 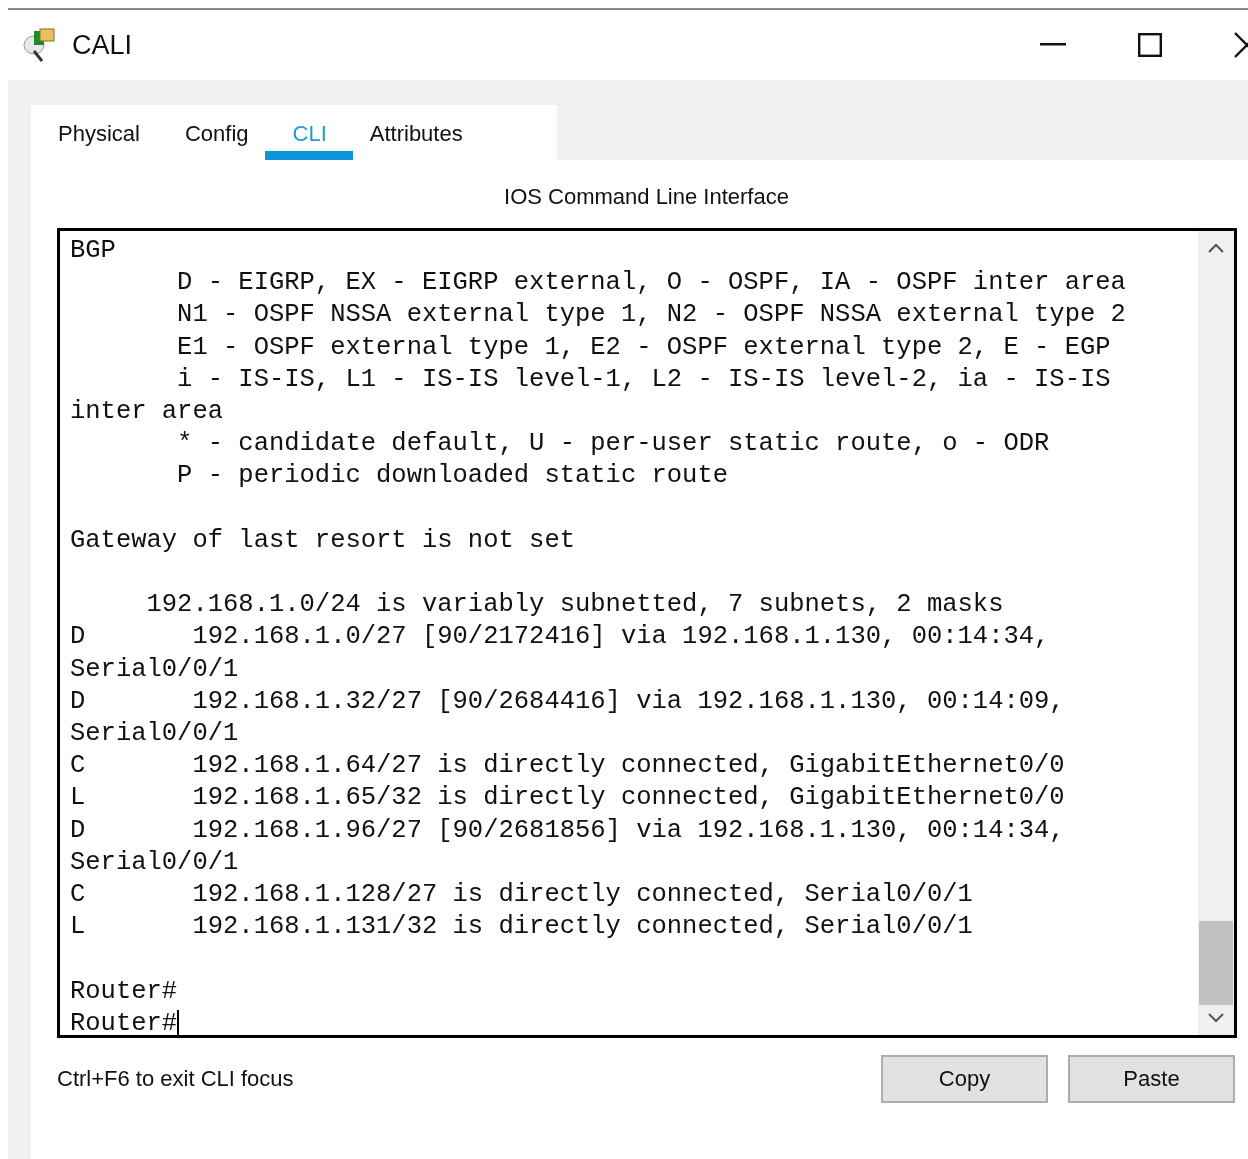 What do you see at coordinates (178, 1022) in the screenshot?
I see `text-cursor` at bounding box center [178, 1022].